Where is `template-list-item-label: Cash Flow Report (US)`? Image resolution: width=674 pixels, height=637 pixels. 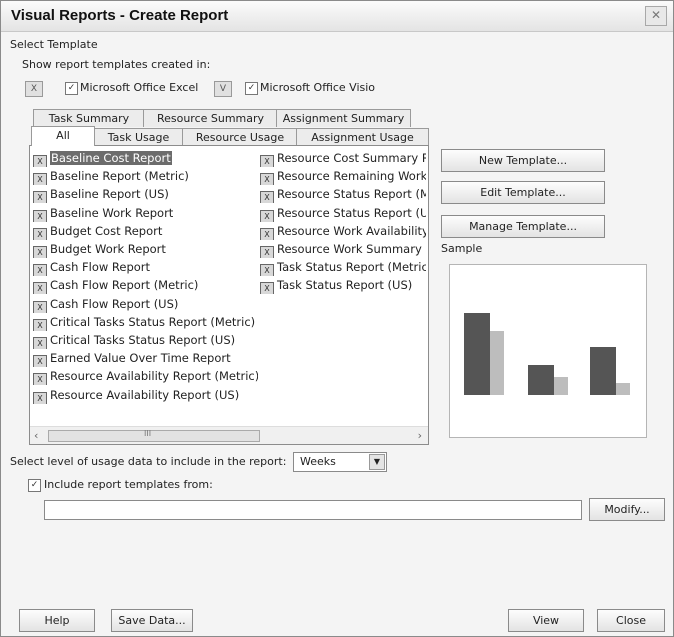 template-list-item-label: Cash Flow Report (US) is located at coordinates (114, 303).